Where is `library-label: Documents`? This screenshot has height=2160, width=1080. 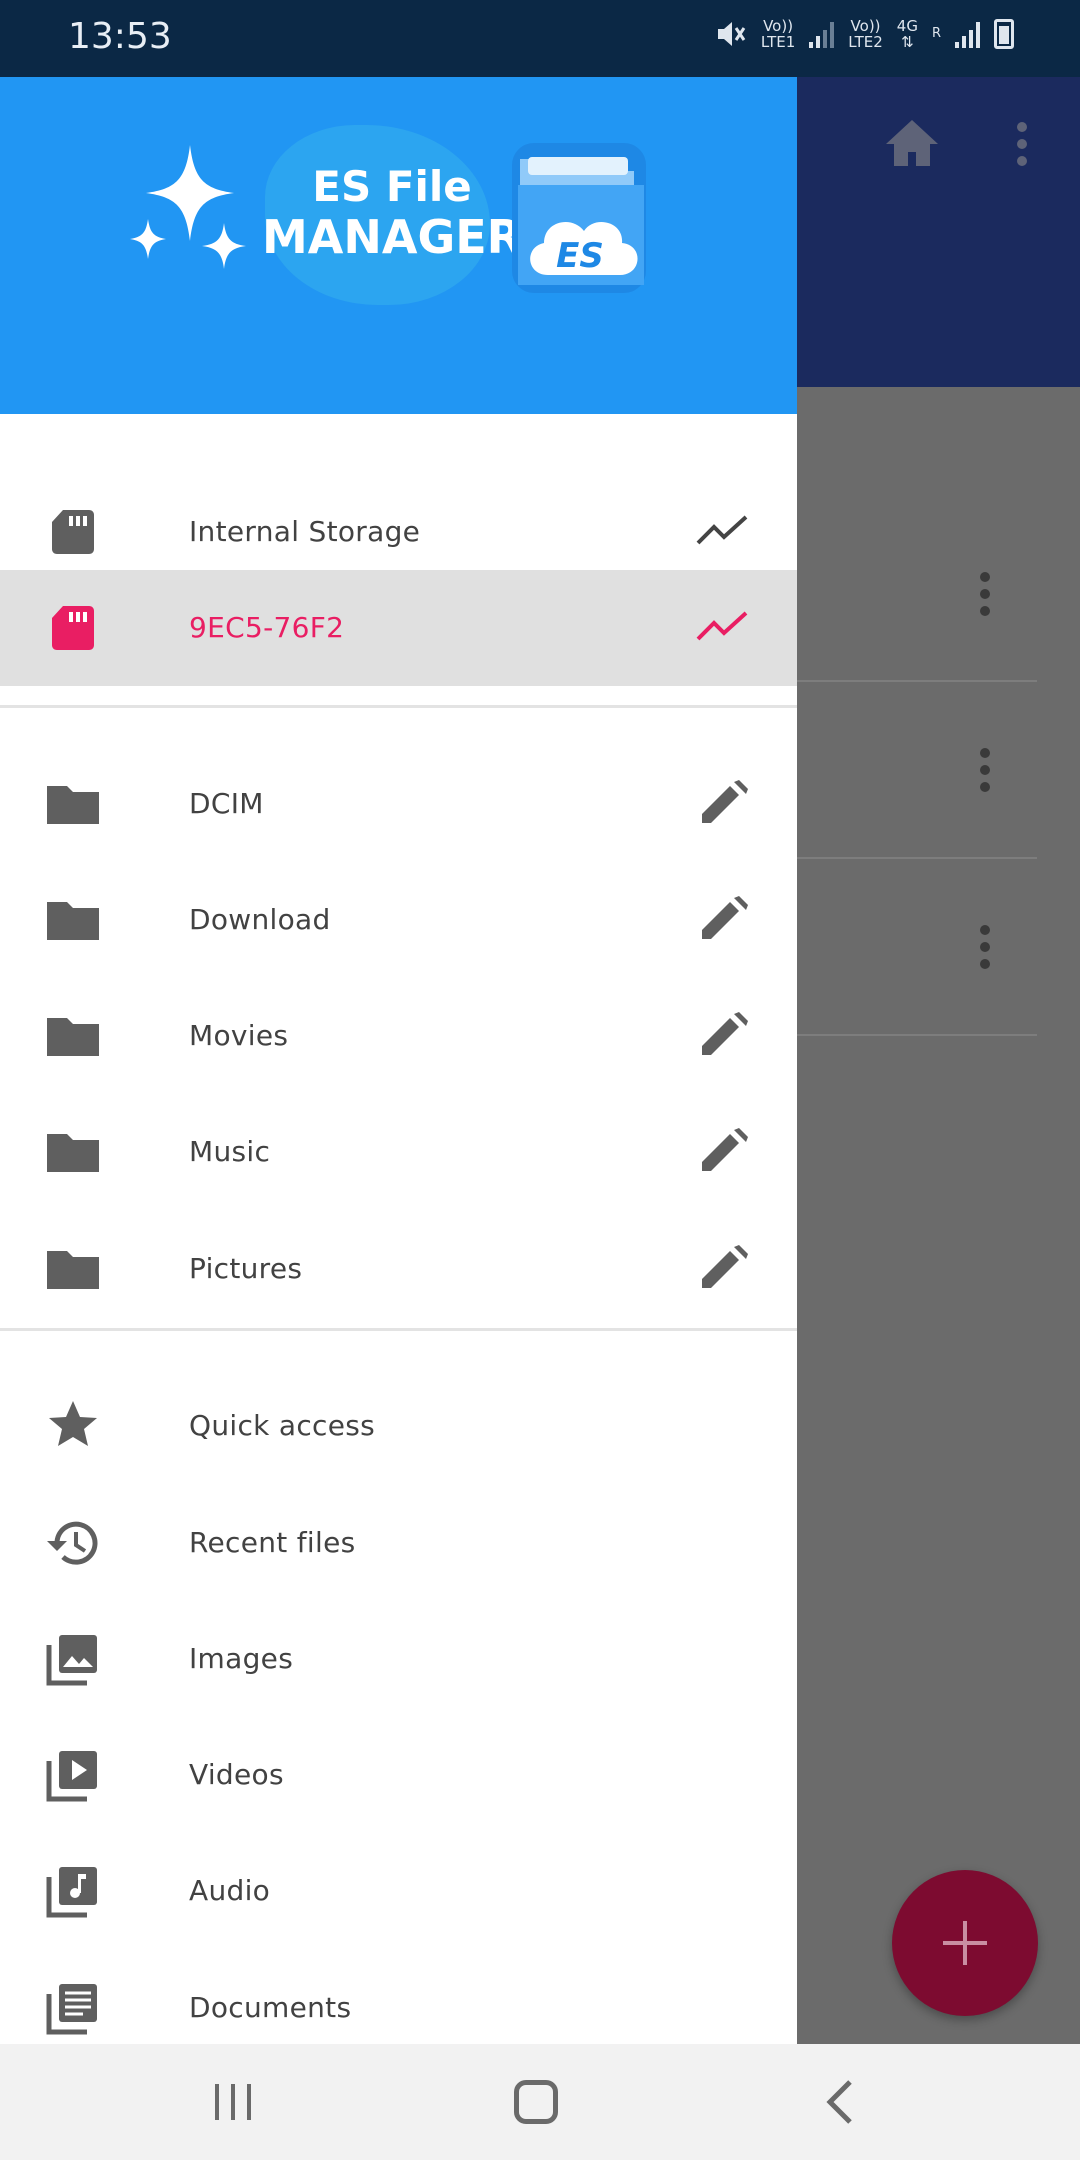 library-label: Documents is located at coordinates (270, 2007).